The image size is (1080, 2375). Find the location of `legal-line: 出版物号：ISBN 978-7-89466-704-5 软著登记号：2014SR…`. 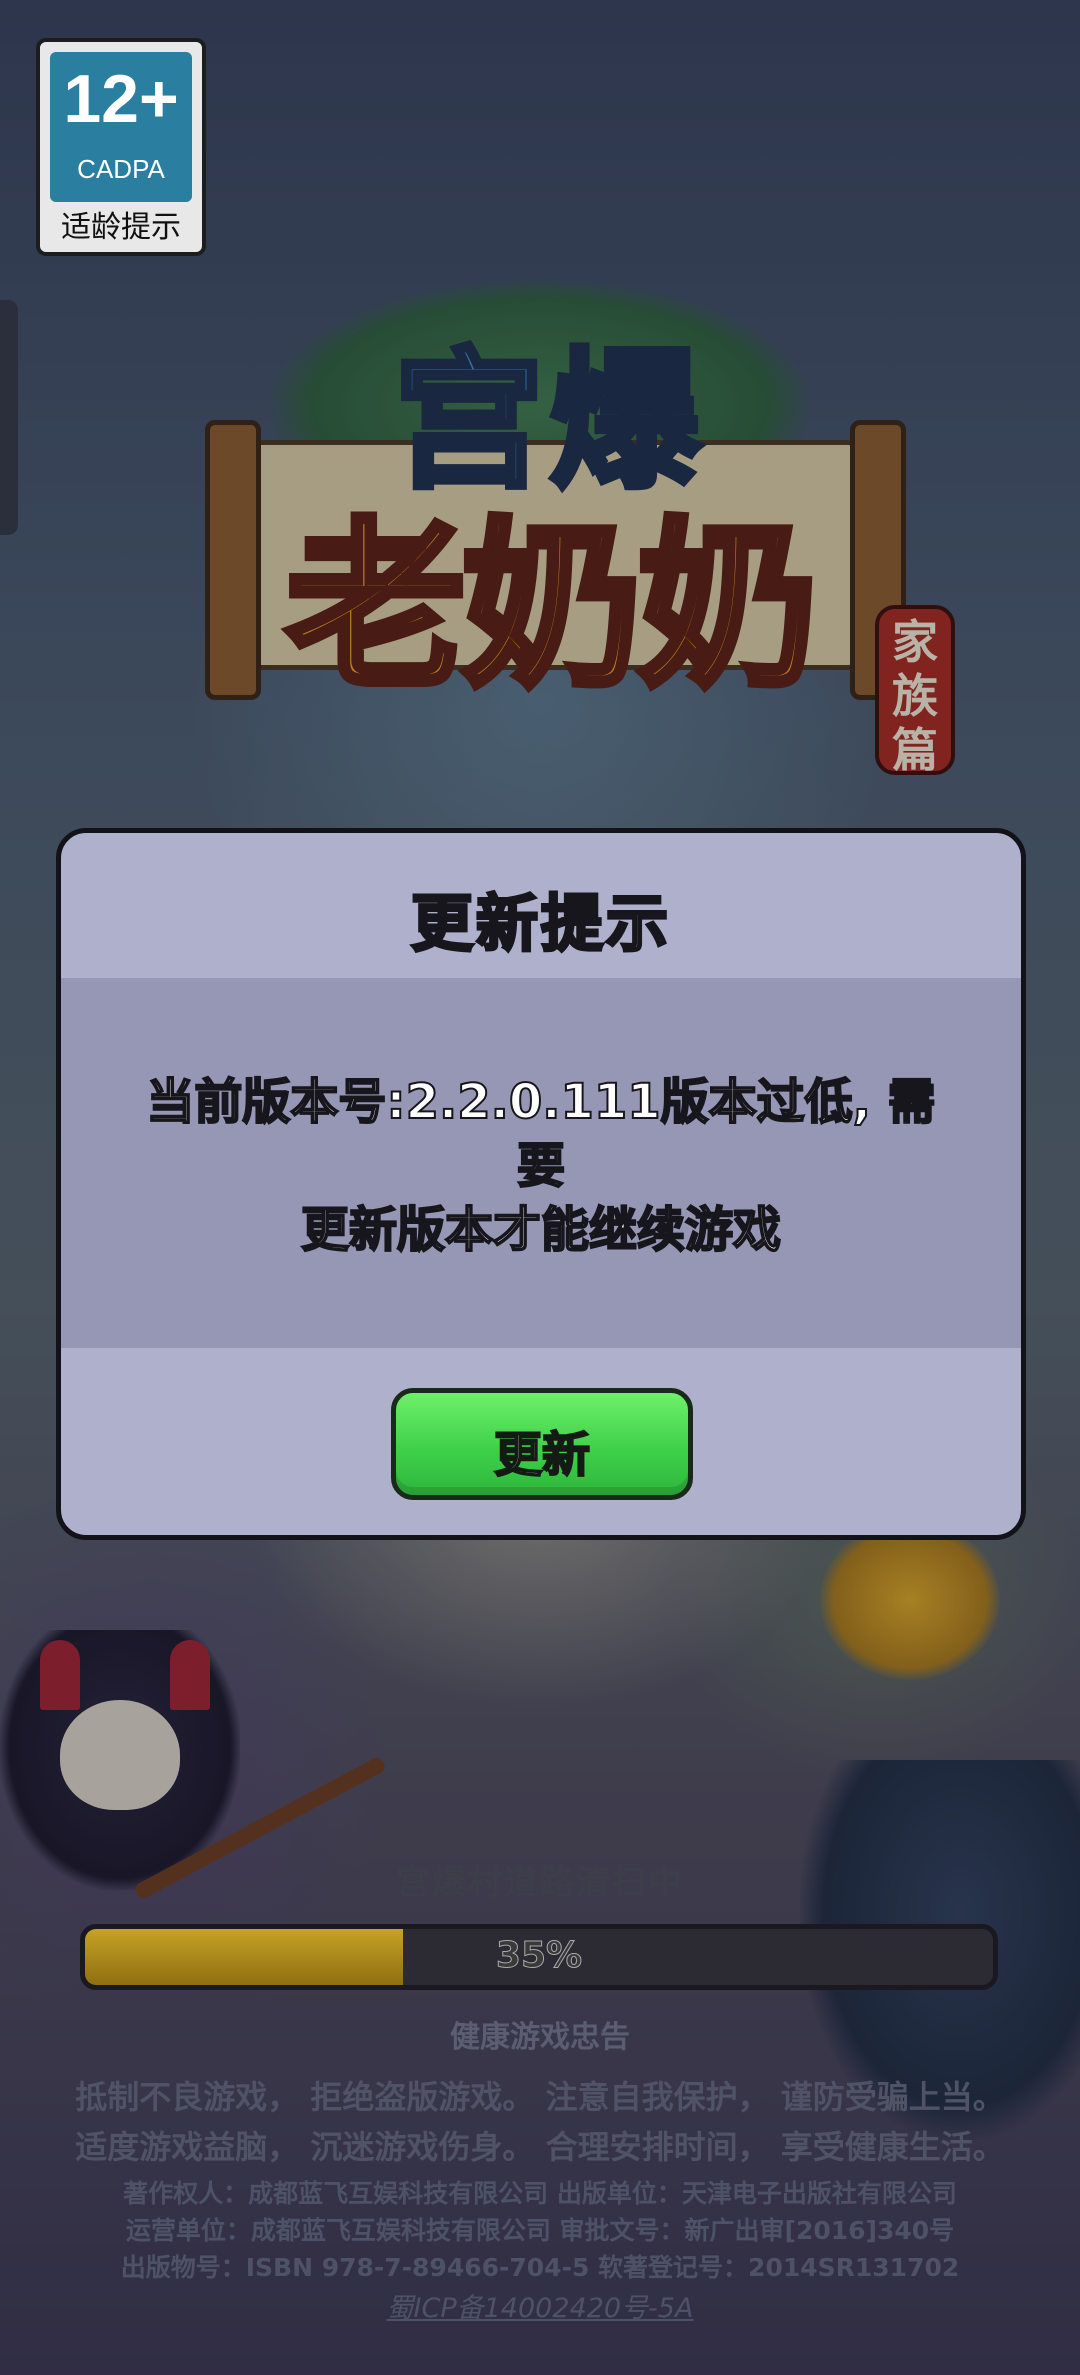

legal-line: 出版物号：ISBN 978-7-89466-704-5 软著登记号：2014SR… is located at coordinates (540, 2267).